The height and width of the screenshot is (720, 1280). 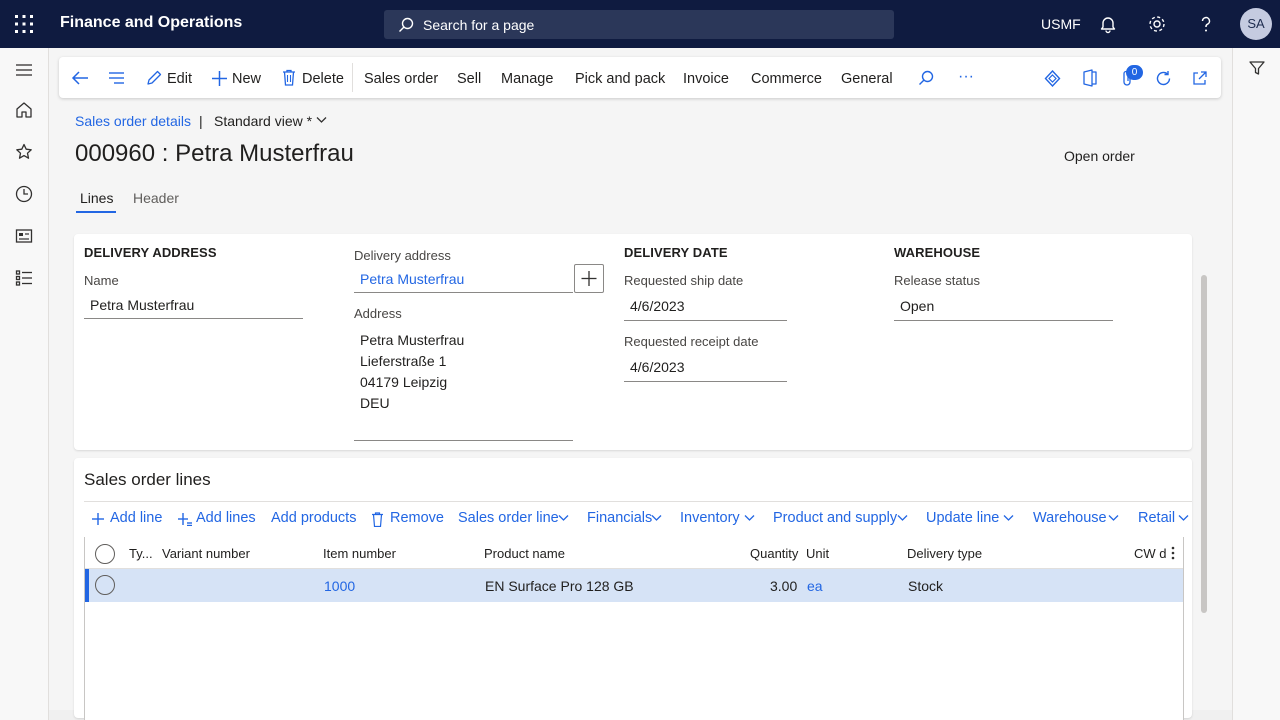 I want to click on sales-order-line-menu: Sales order line, so click(x=508, y=518).